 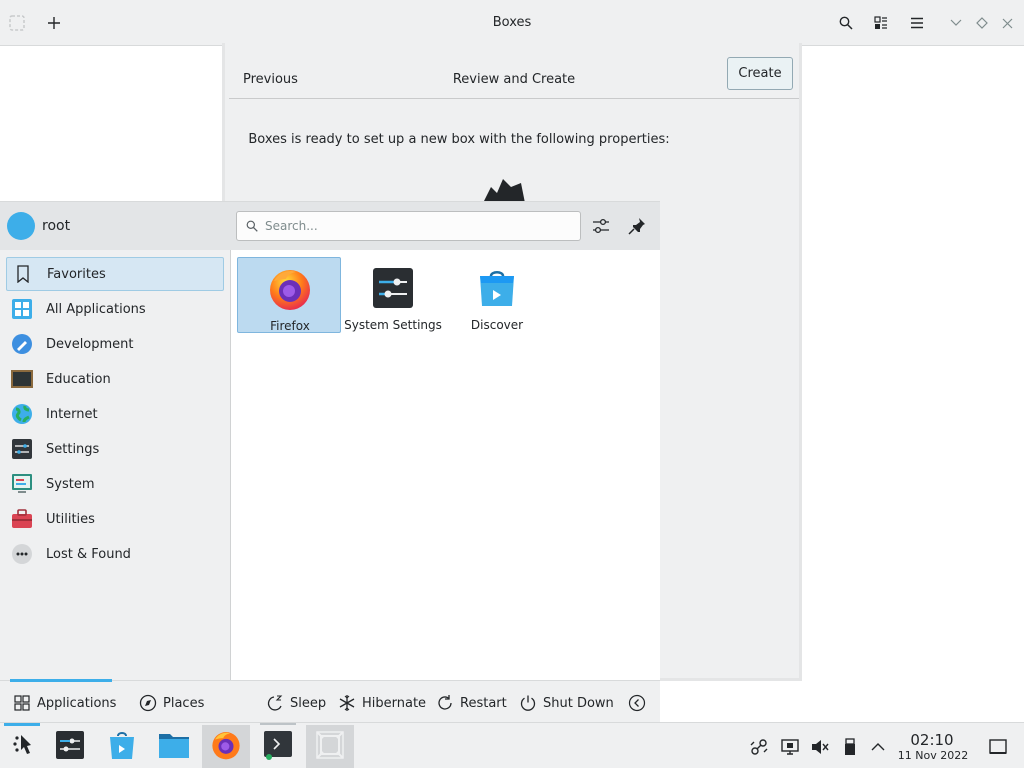 I want to click on terminal-icon, so click(x=278, y=747).